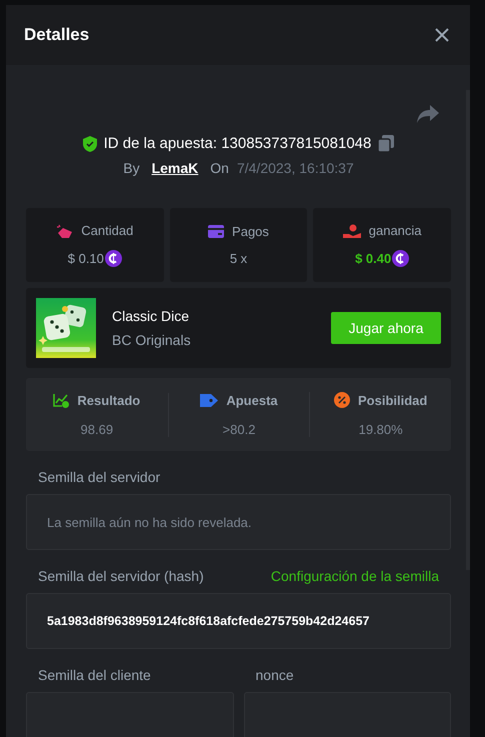  Describe the element at coordinates (386, 143) in the screenshot. I see `copy-icon` at that location.